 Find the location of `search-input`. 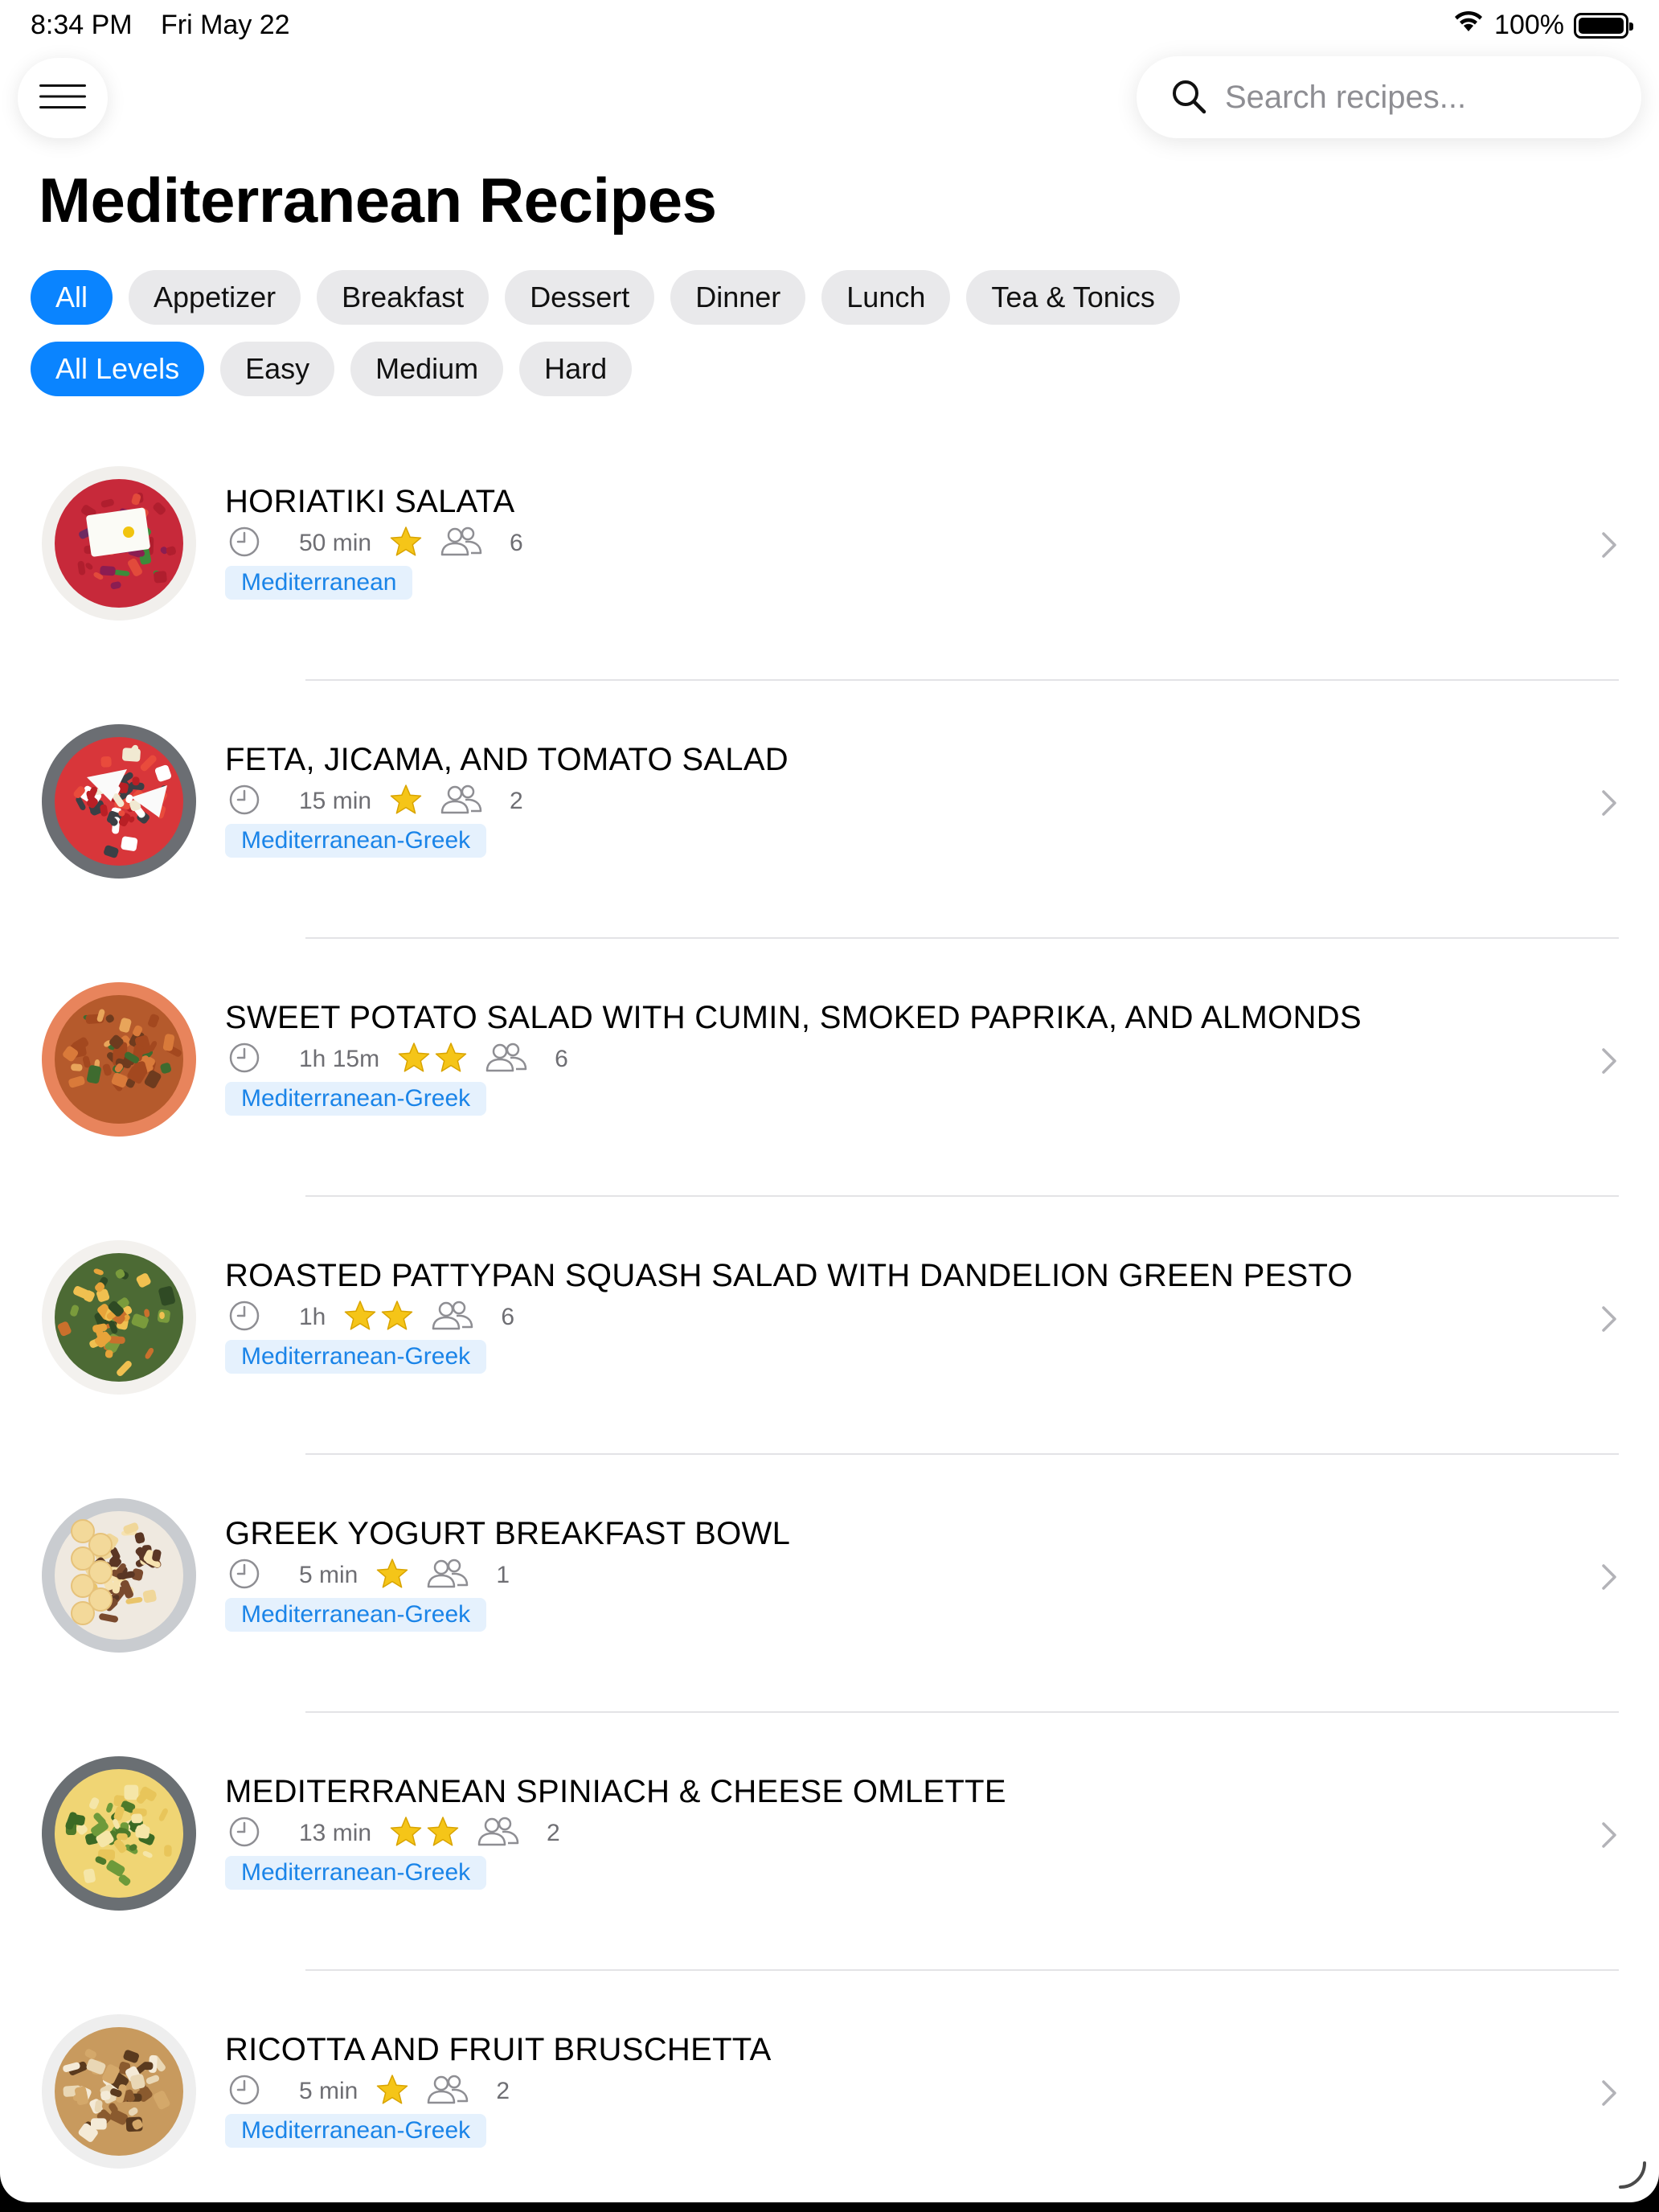

search-input is located at coordinates (1422, 97).